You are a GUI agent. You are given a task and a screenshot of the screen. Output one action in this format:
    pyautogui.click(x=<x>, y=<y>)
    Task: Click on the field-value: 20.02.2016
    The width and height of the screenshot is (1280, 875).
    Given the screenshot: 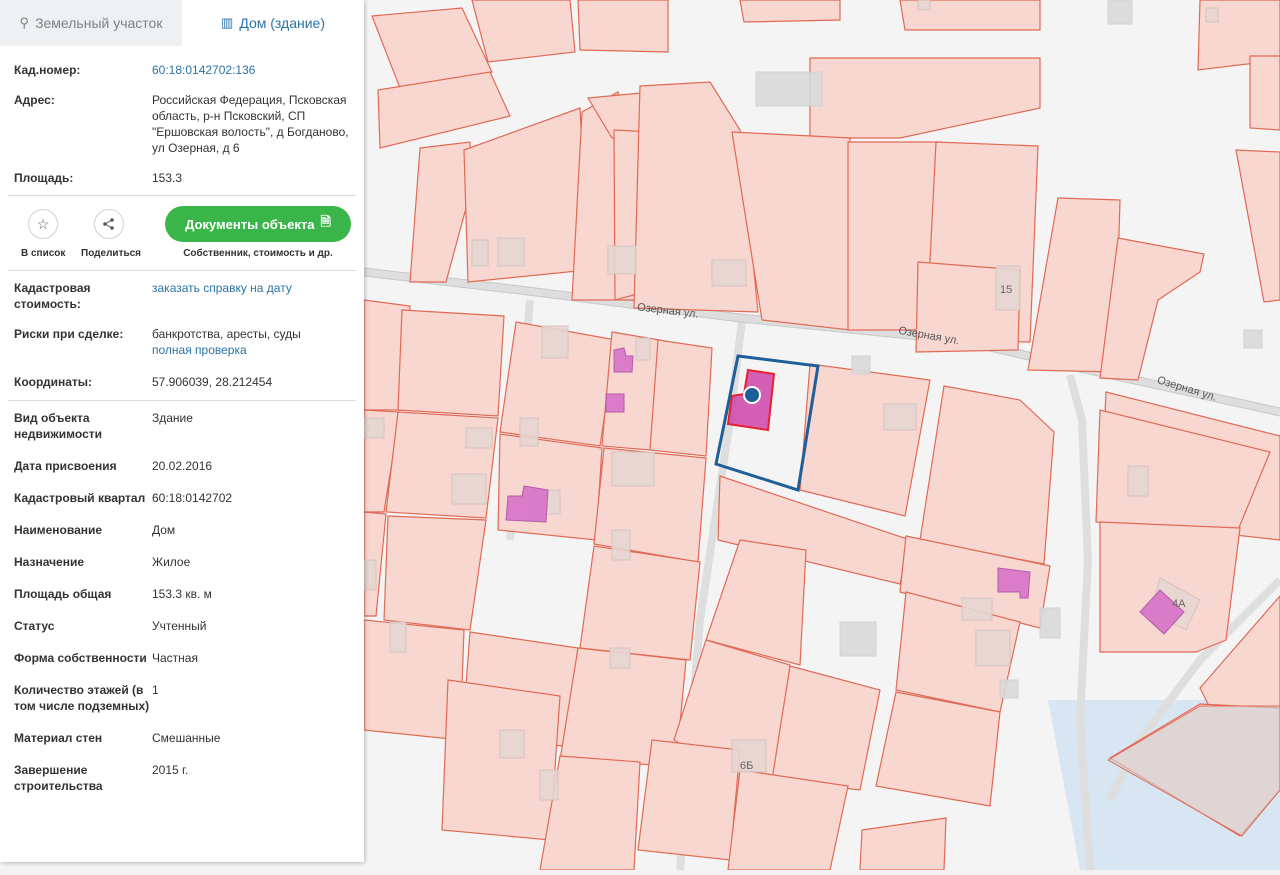 What is the action you would take?
    pyautogui.click(x=182, y=466)
    